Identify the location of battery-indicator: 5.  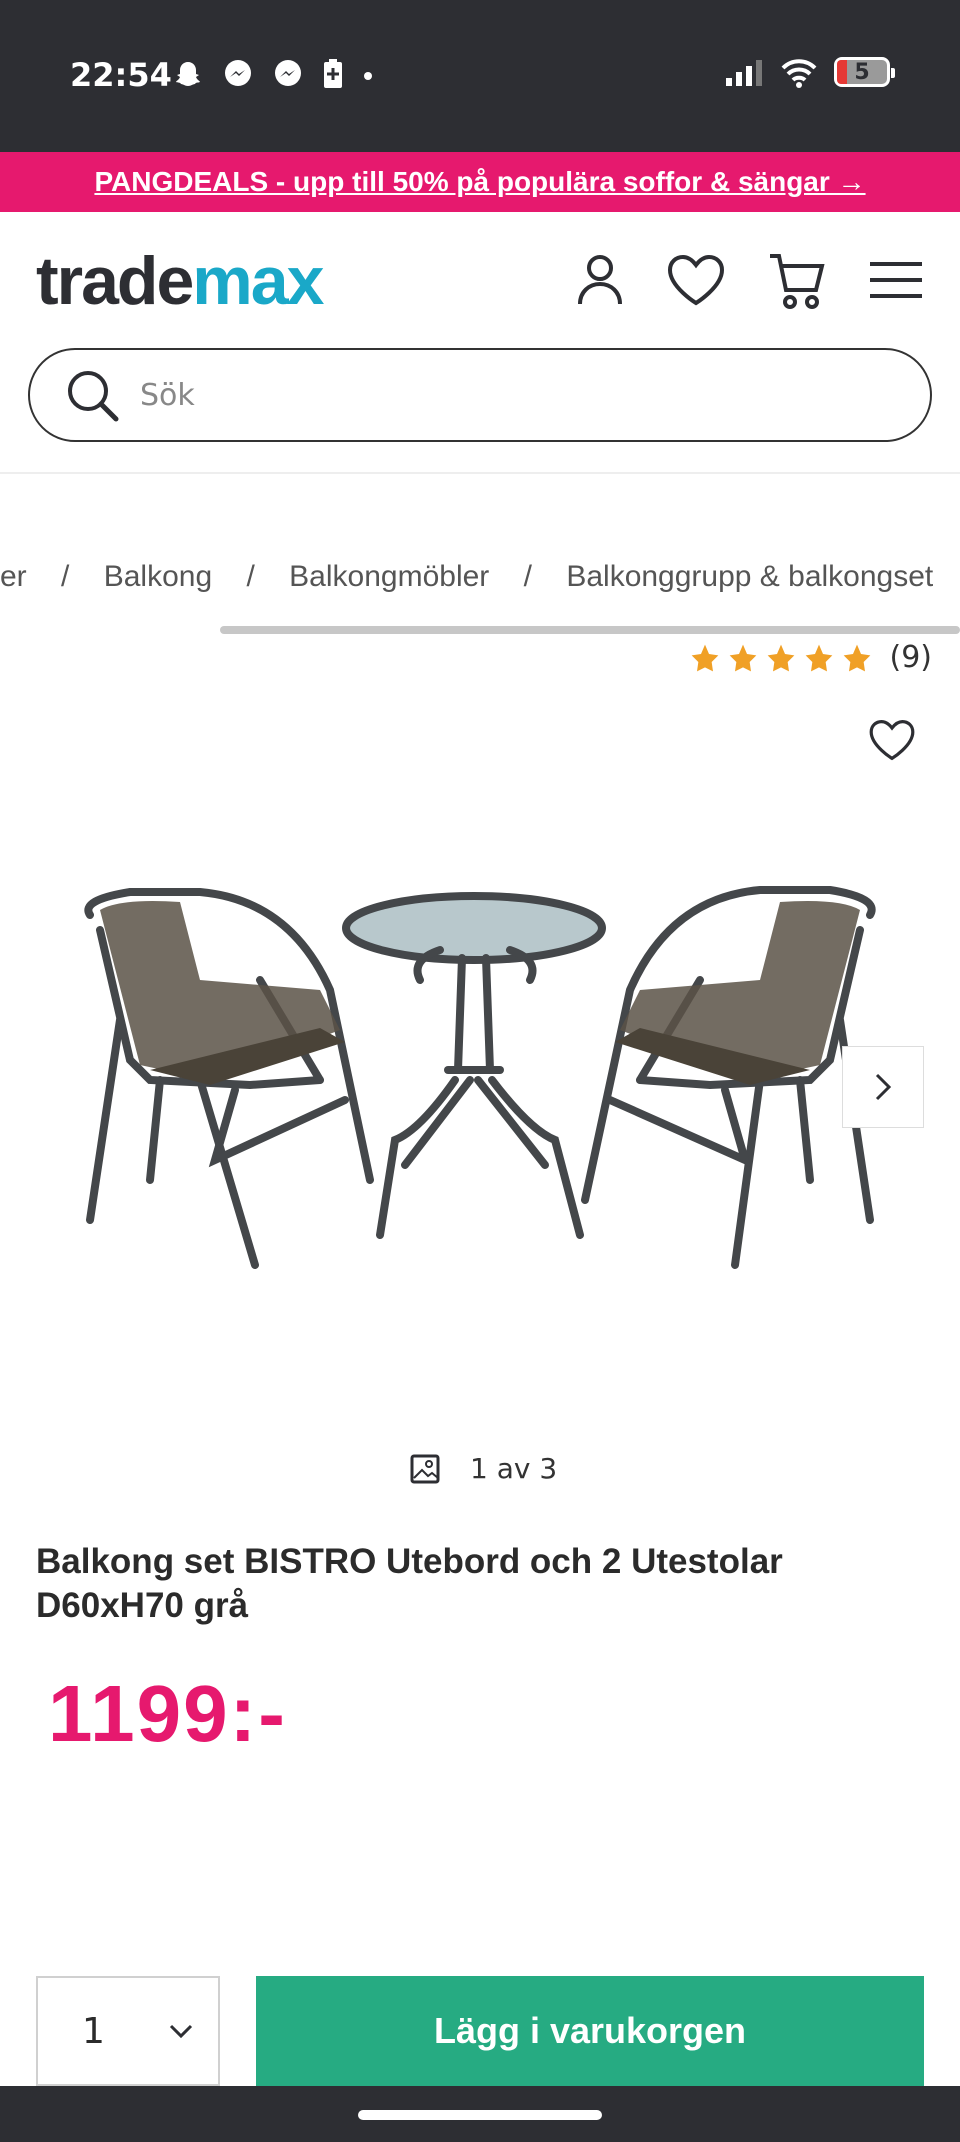
(864, 72).